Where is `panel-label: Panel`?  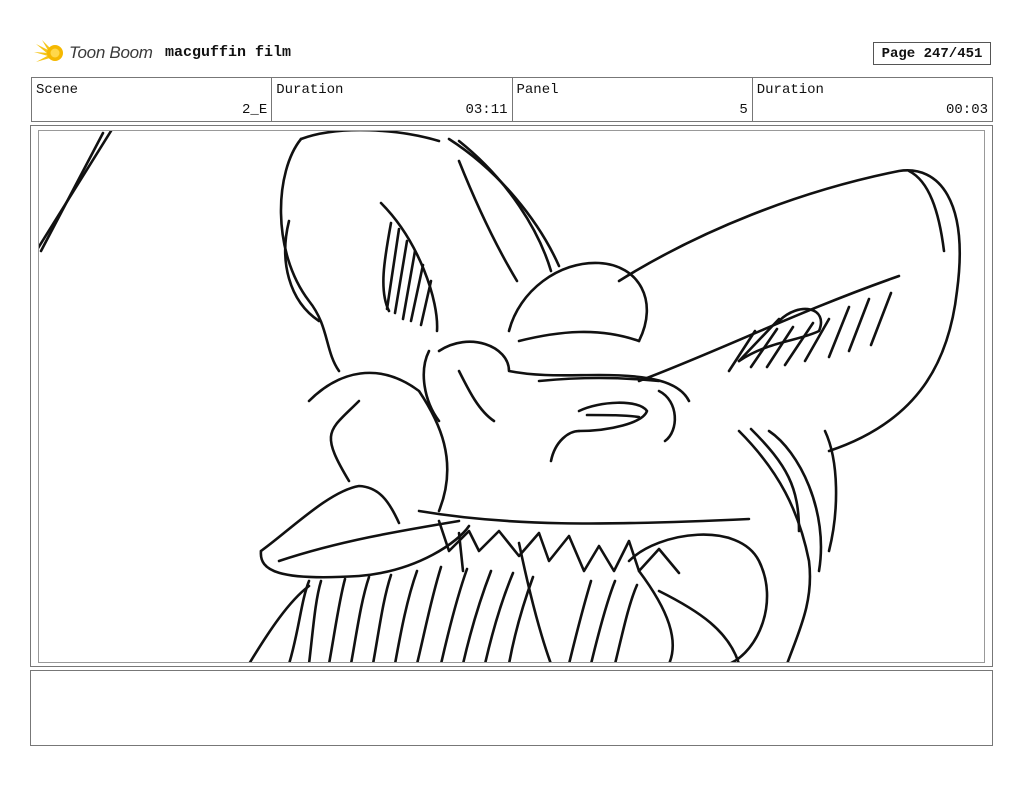 panel-label: Panel is located at coordinates (537, 90).